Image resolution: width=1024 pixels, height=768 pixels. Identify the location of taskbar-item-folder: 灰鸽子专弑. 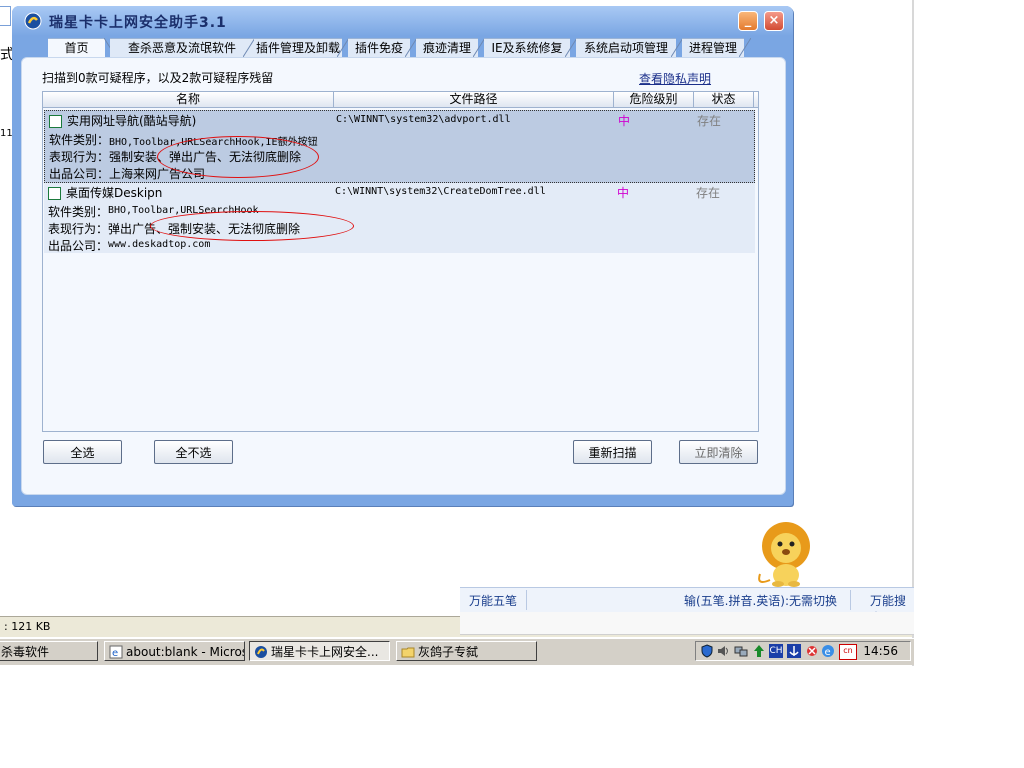
(466, 651).